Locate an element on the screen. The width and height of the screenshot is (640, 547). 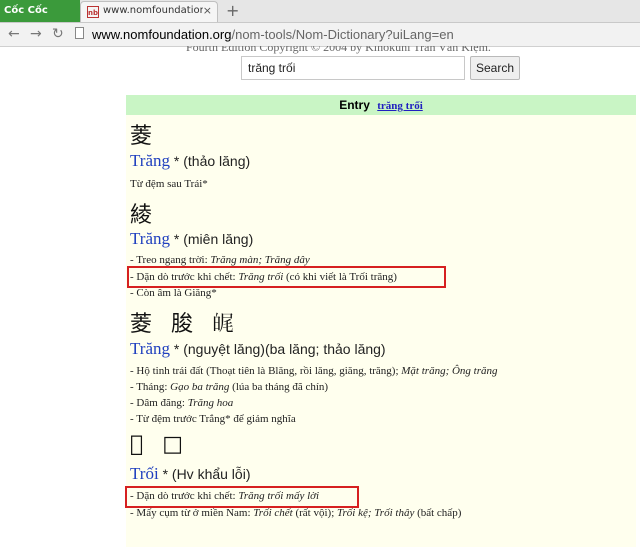
back-arrow-icon: ← is located at coordinates (14, 34).